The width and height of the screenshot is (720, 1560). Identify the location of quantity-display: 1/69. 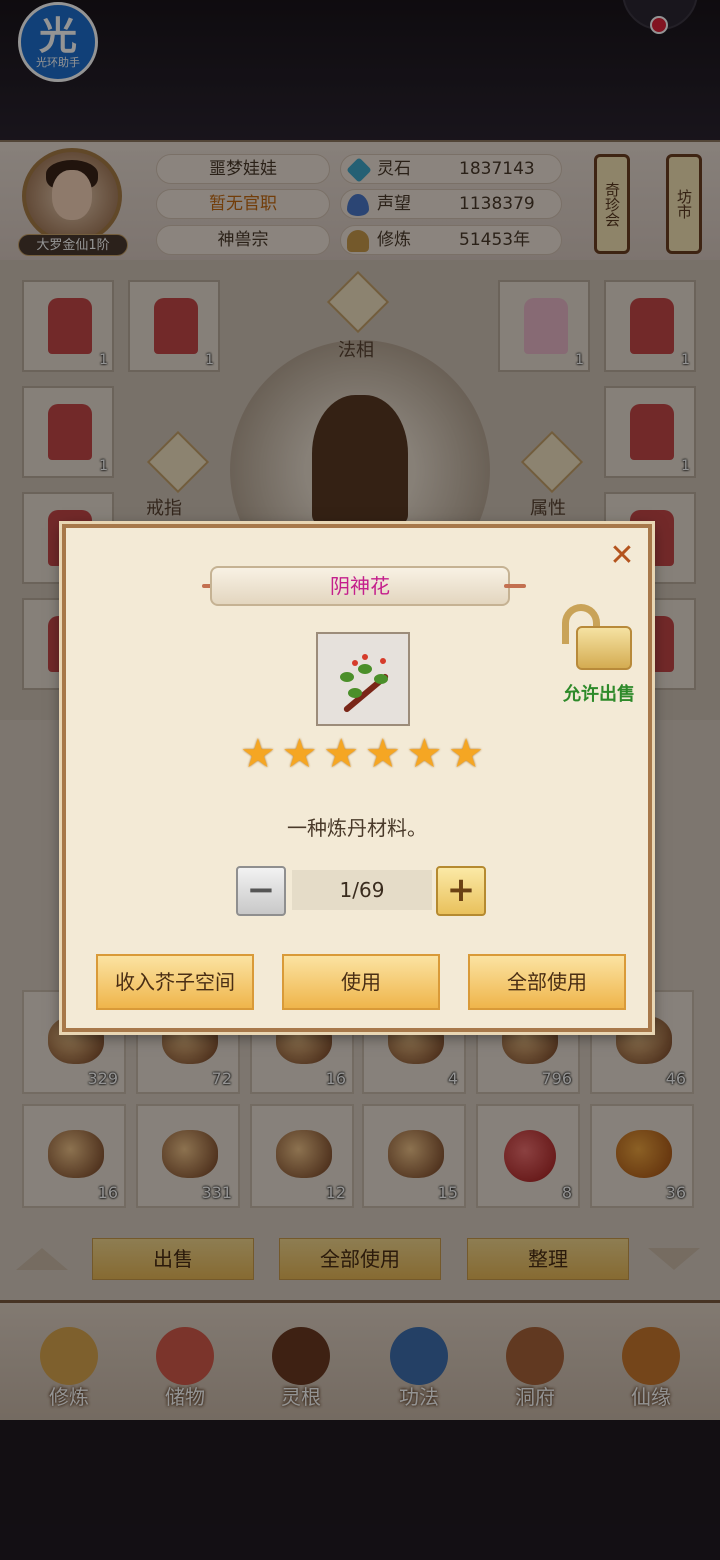
(362, 890).